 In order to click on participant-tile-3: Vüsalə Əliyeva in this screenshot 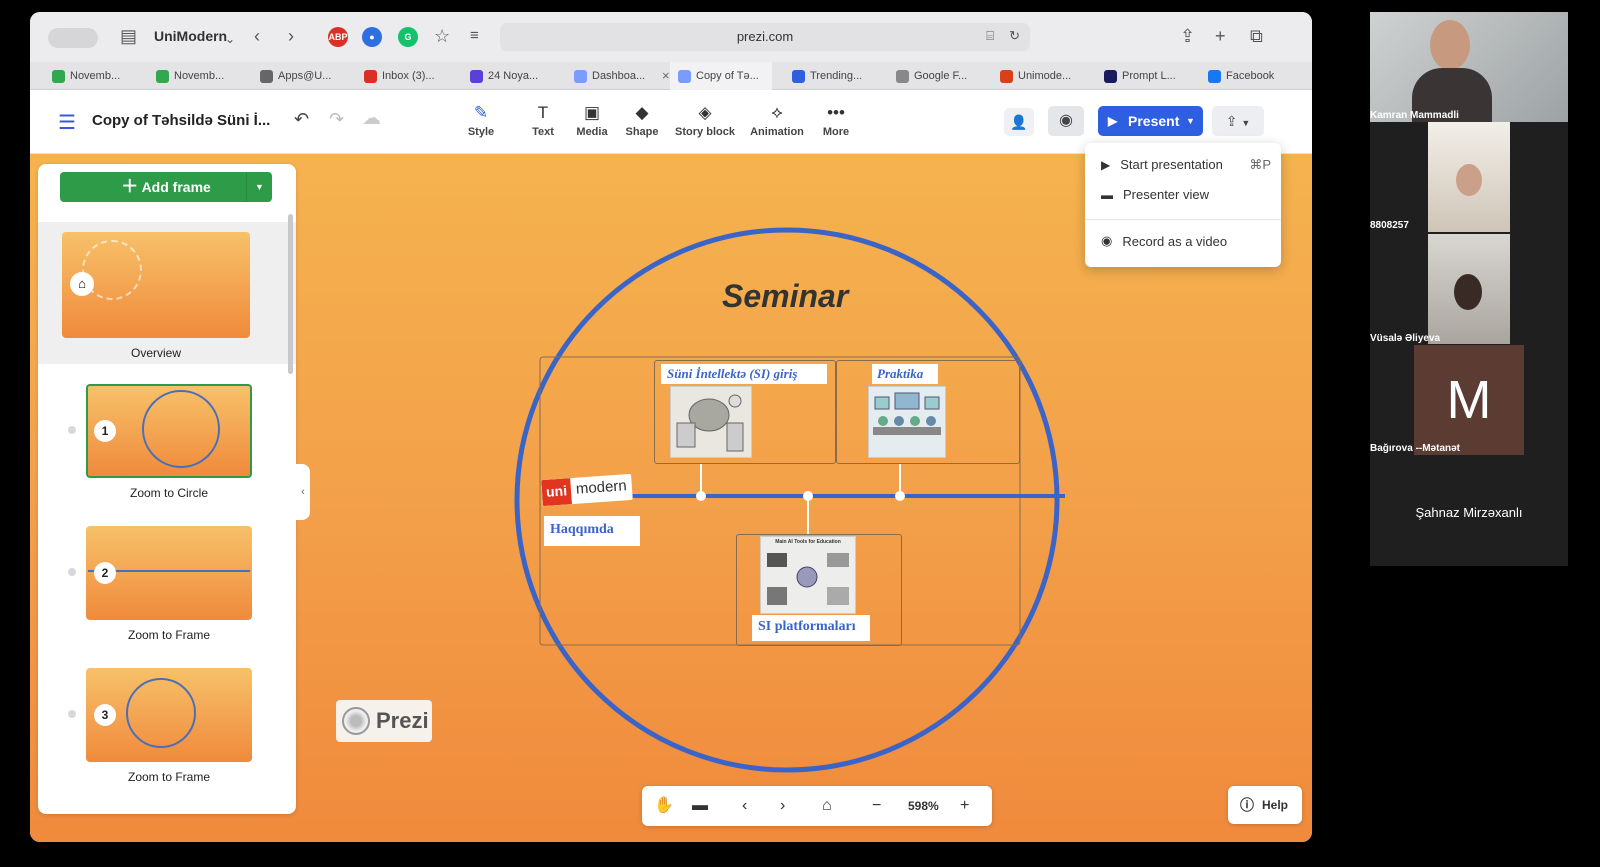, I will do `click(1469, 289)`.